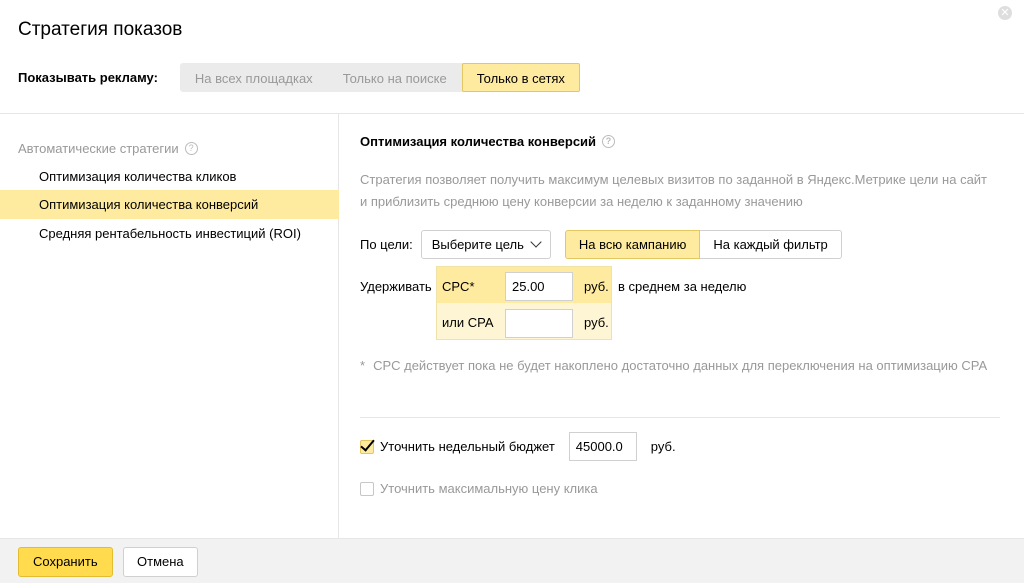  I want to click on weekly-budget-unit: руб., so click(663, 446).